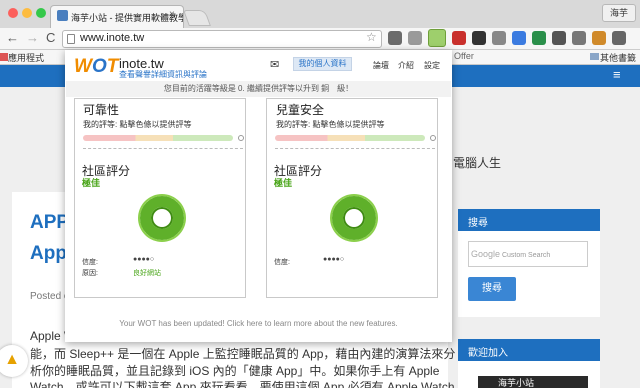  Describe the element at coordinates (27, 13) in the screenshot. I see `minimize-window-button` at that location.